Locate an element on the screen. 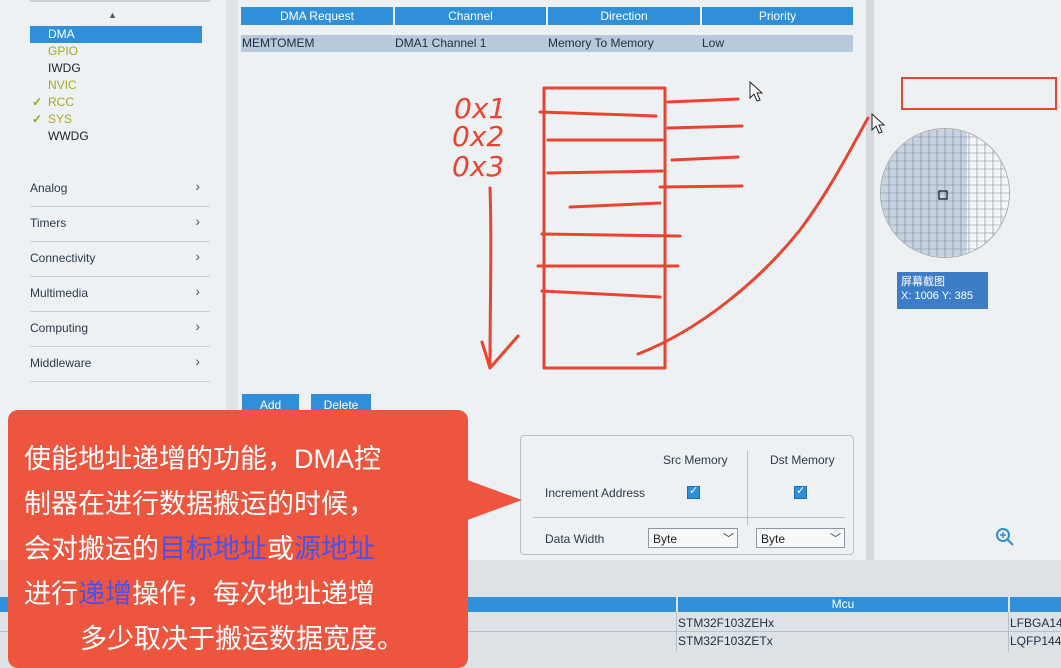  zoom-in-icon is located at coordinates (1005, 539).